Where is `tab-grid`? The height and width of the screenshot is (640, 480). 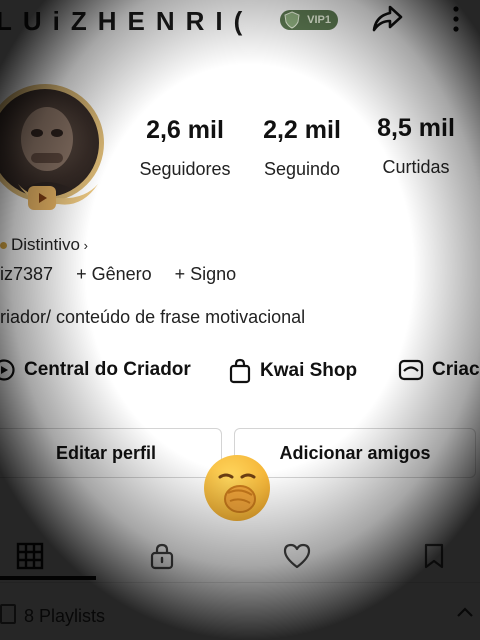
tab-grid is located at coordinates (30, 556).